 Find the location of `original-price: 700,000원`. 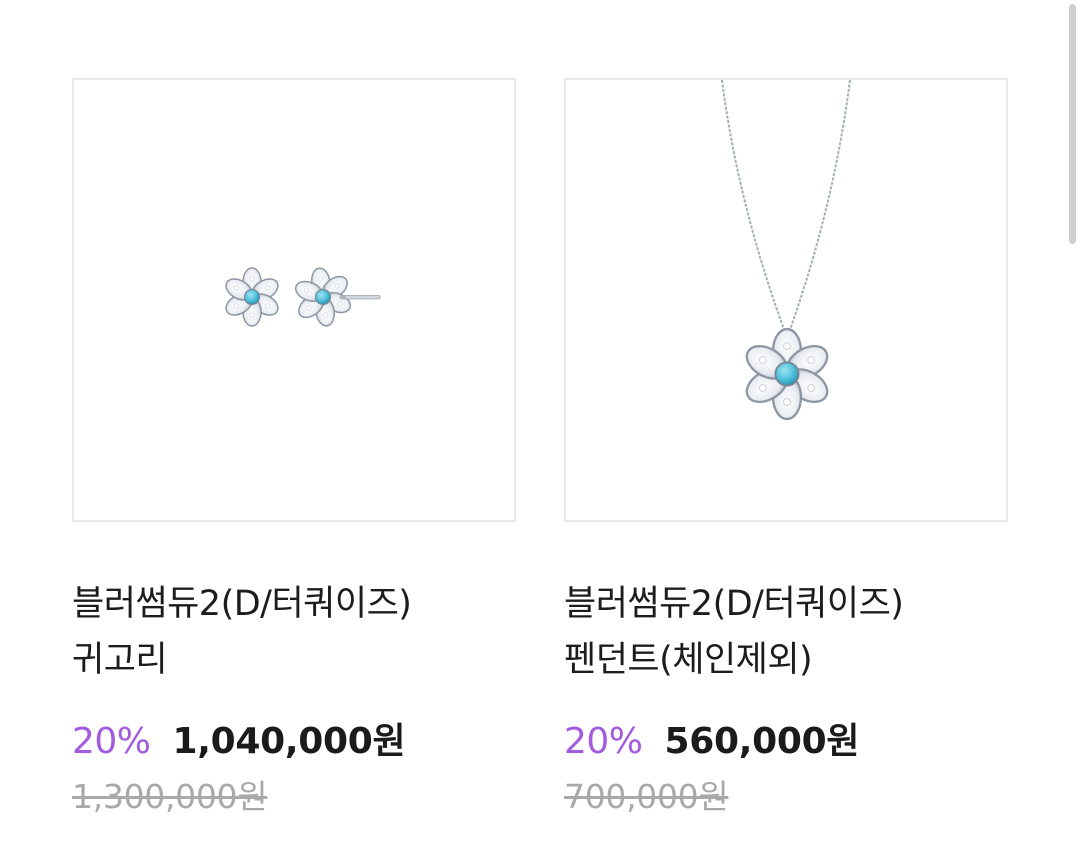

original-price: 700,000원 is located at coordinates (646, 796).